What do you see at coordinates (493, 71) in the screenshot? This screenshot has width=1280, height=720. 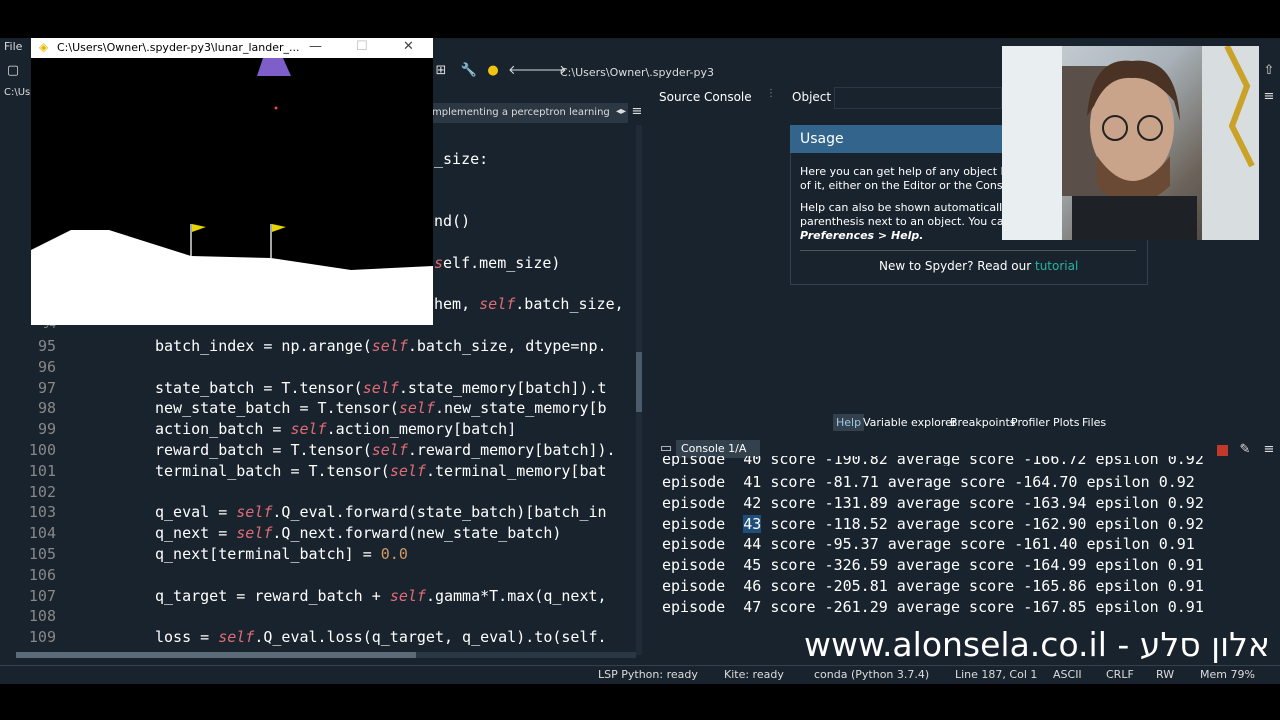 I see `python-icon: ●` at bounding box center [493, 71].